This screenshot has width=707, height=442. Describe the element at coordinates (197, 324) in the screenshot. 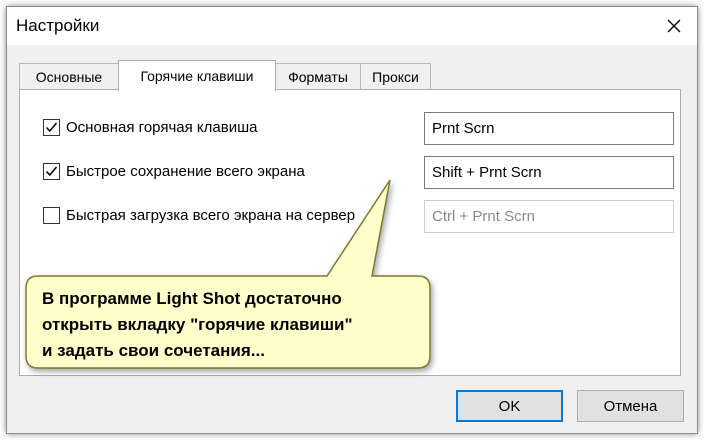

I see `callout-line: открыть вкладку "горячие клавиши"` at that location.